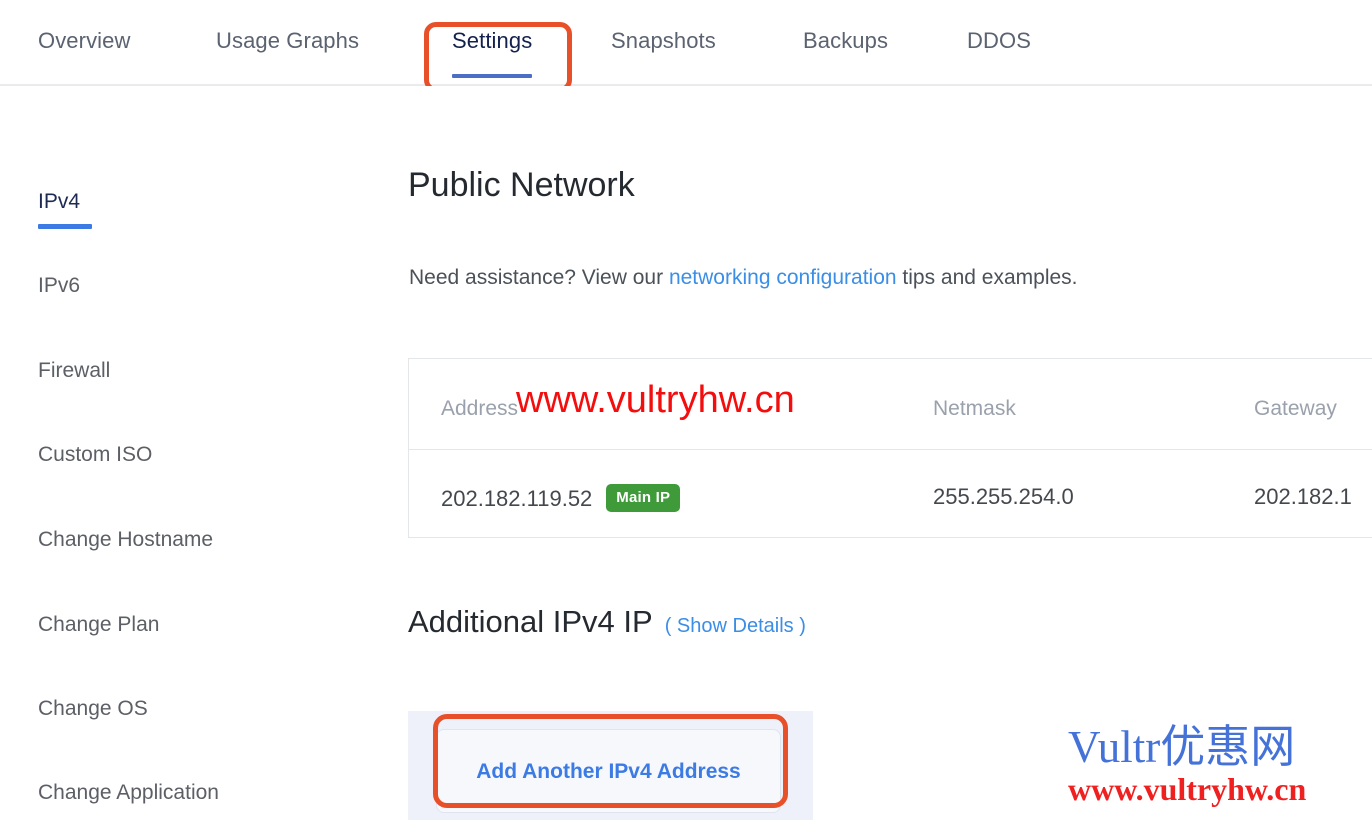  What do you see at coordinates (890, 404) in the screenshot?
I see `table-header-row: Address Netmask Gateway` at bounding box center [890, 404].